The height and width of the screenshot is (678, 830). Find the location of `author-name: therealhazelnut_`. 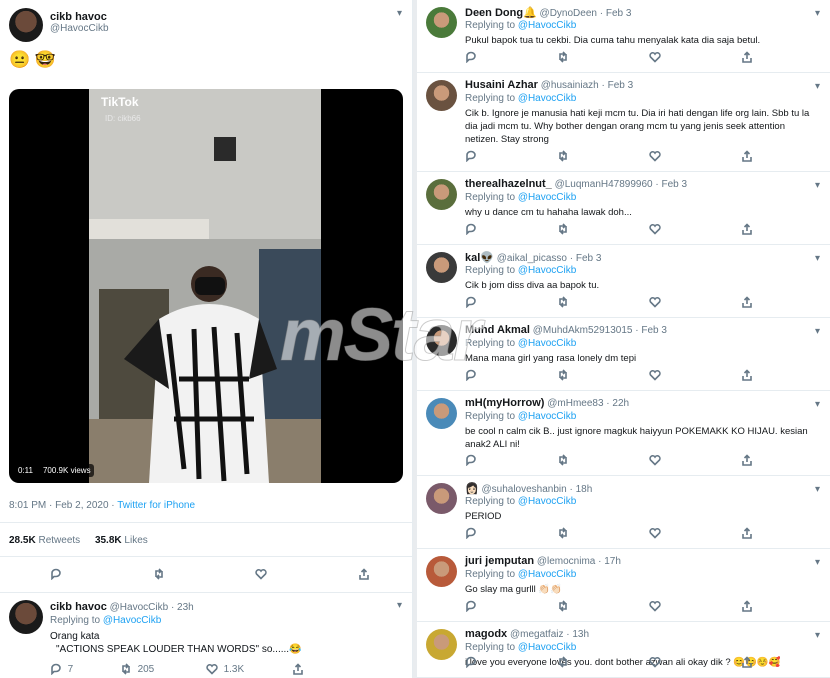

author-name: therealhazelnut_ is located at coordinates (508, 184).